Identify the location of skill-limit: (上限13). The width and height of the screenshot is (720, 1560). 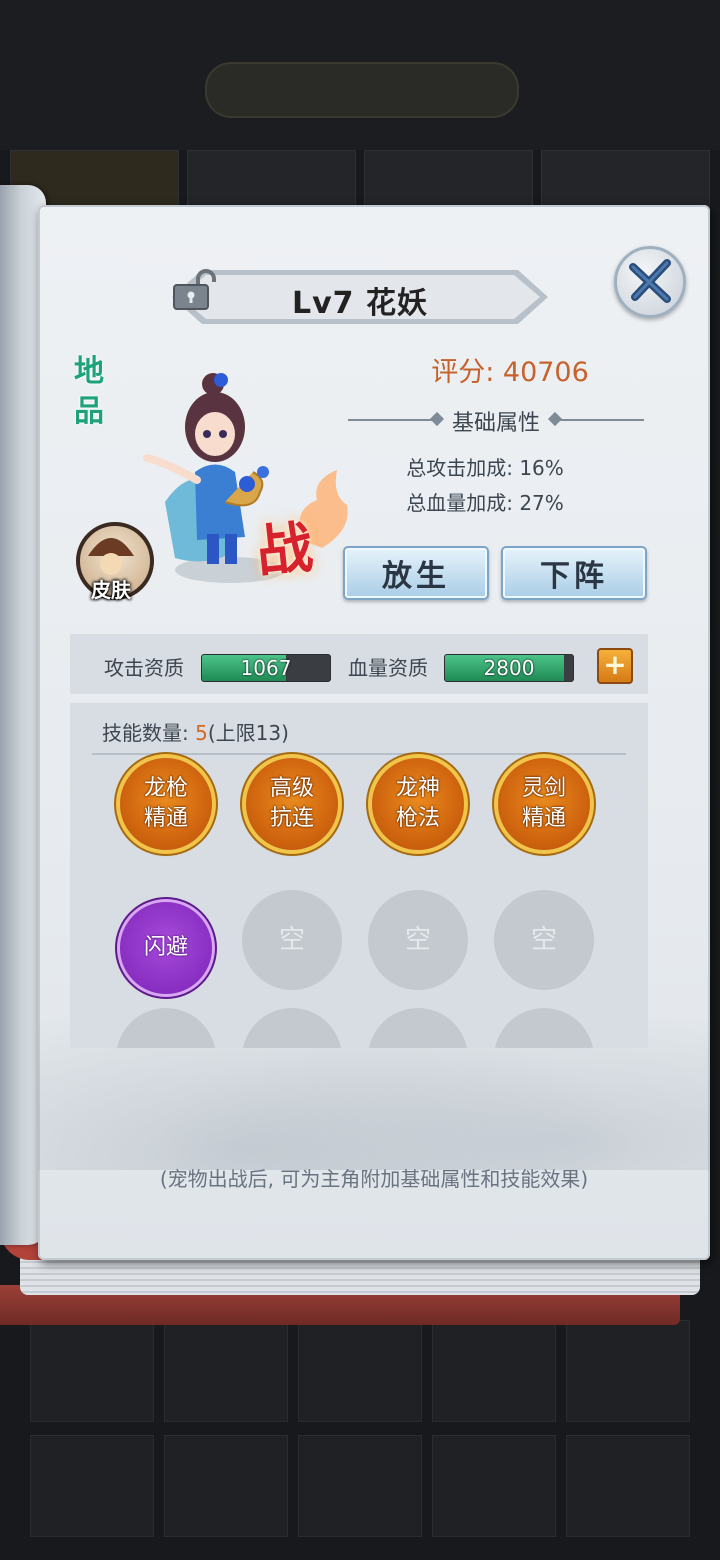
(248, 733).